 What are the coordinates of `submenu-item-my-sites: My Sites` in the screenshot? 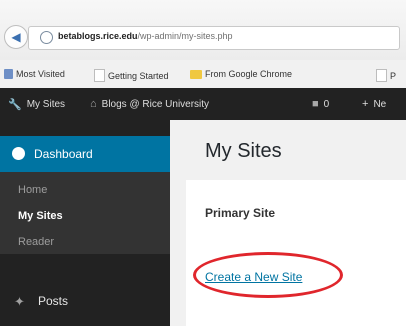 It's located at (40, 216).